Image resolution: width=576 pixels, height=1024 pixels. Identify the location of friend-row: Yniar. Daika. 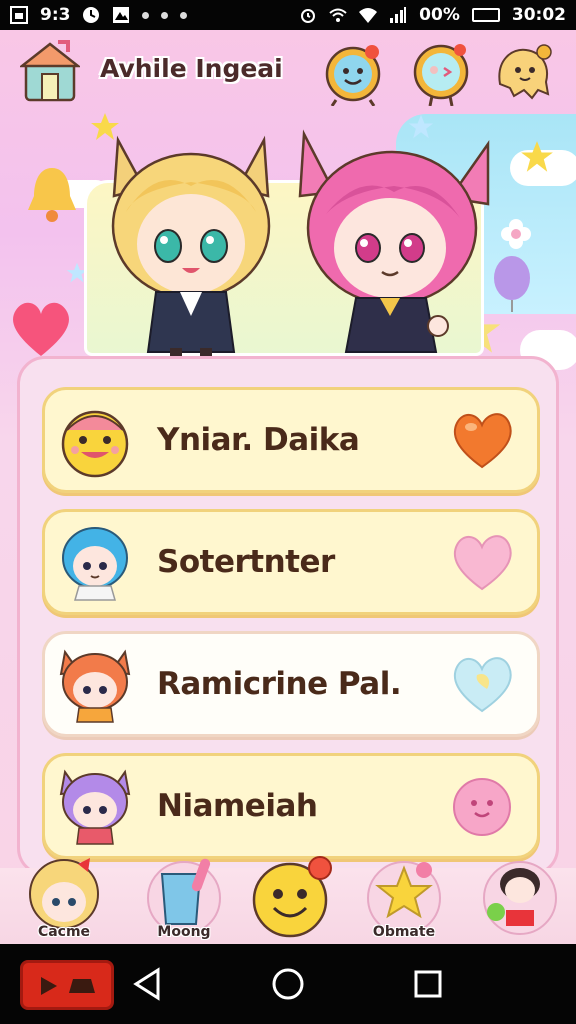
(291, 440).